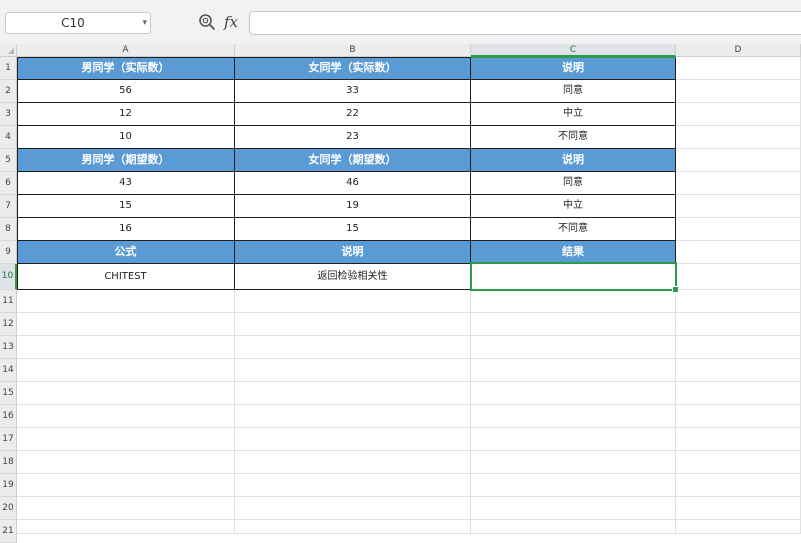 Image resolution: width=801 pixels, height=543 pixels. Describe the element at coordinates (738, 183) in the screenshot. I see `cell-d6` at that location.